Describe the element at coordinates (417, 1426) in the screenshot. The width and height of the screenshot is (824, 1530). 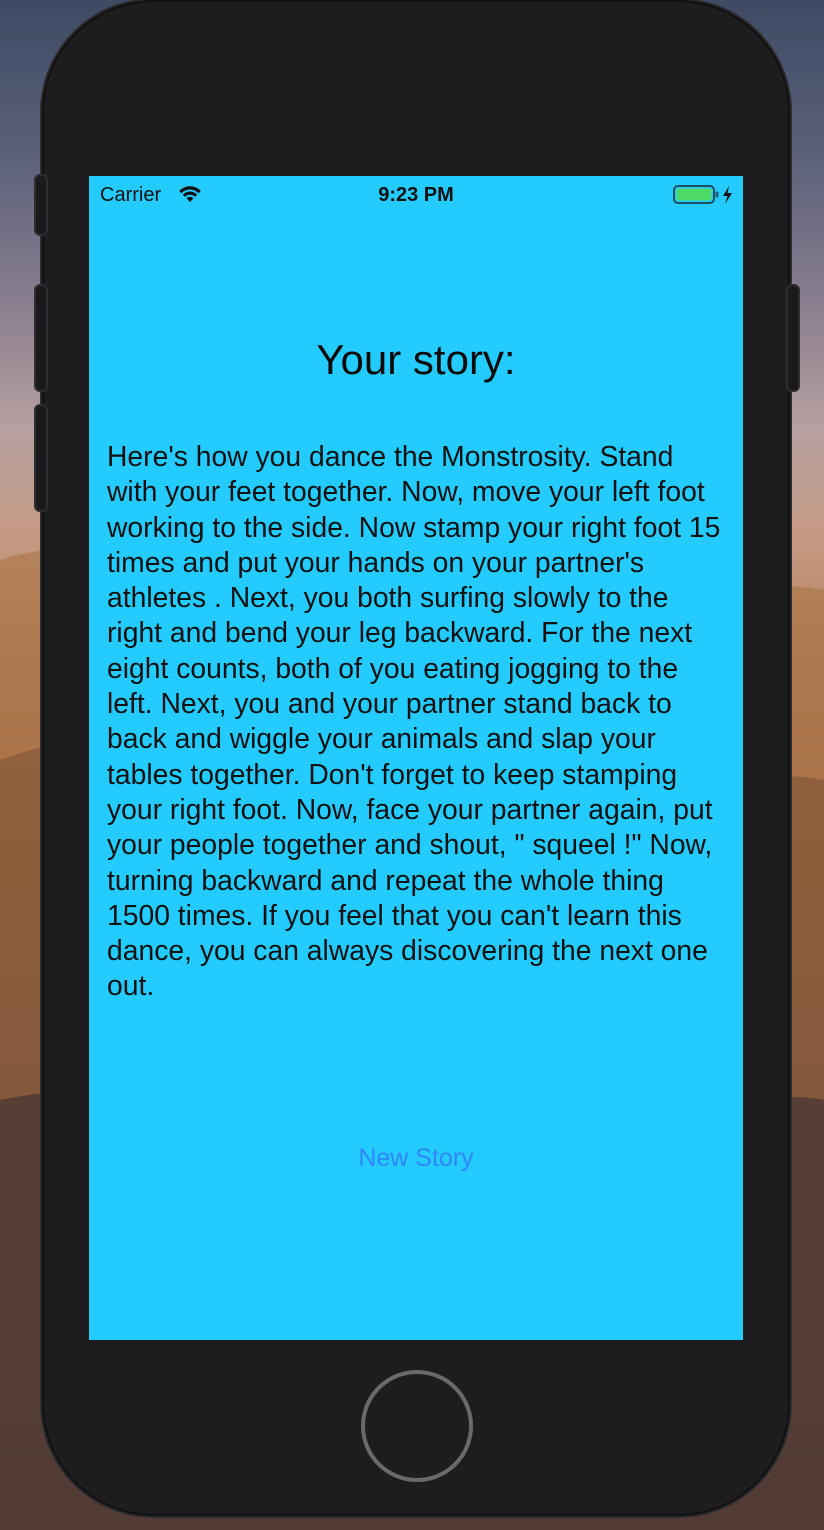
I see `home-button` at that location.